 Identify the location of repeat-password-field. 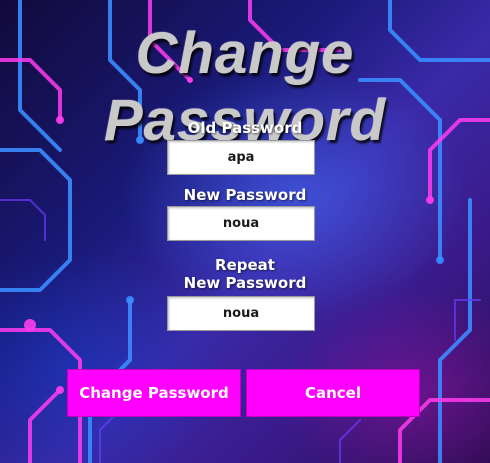
(241, 313).